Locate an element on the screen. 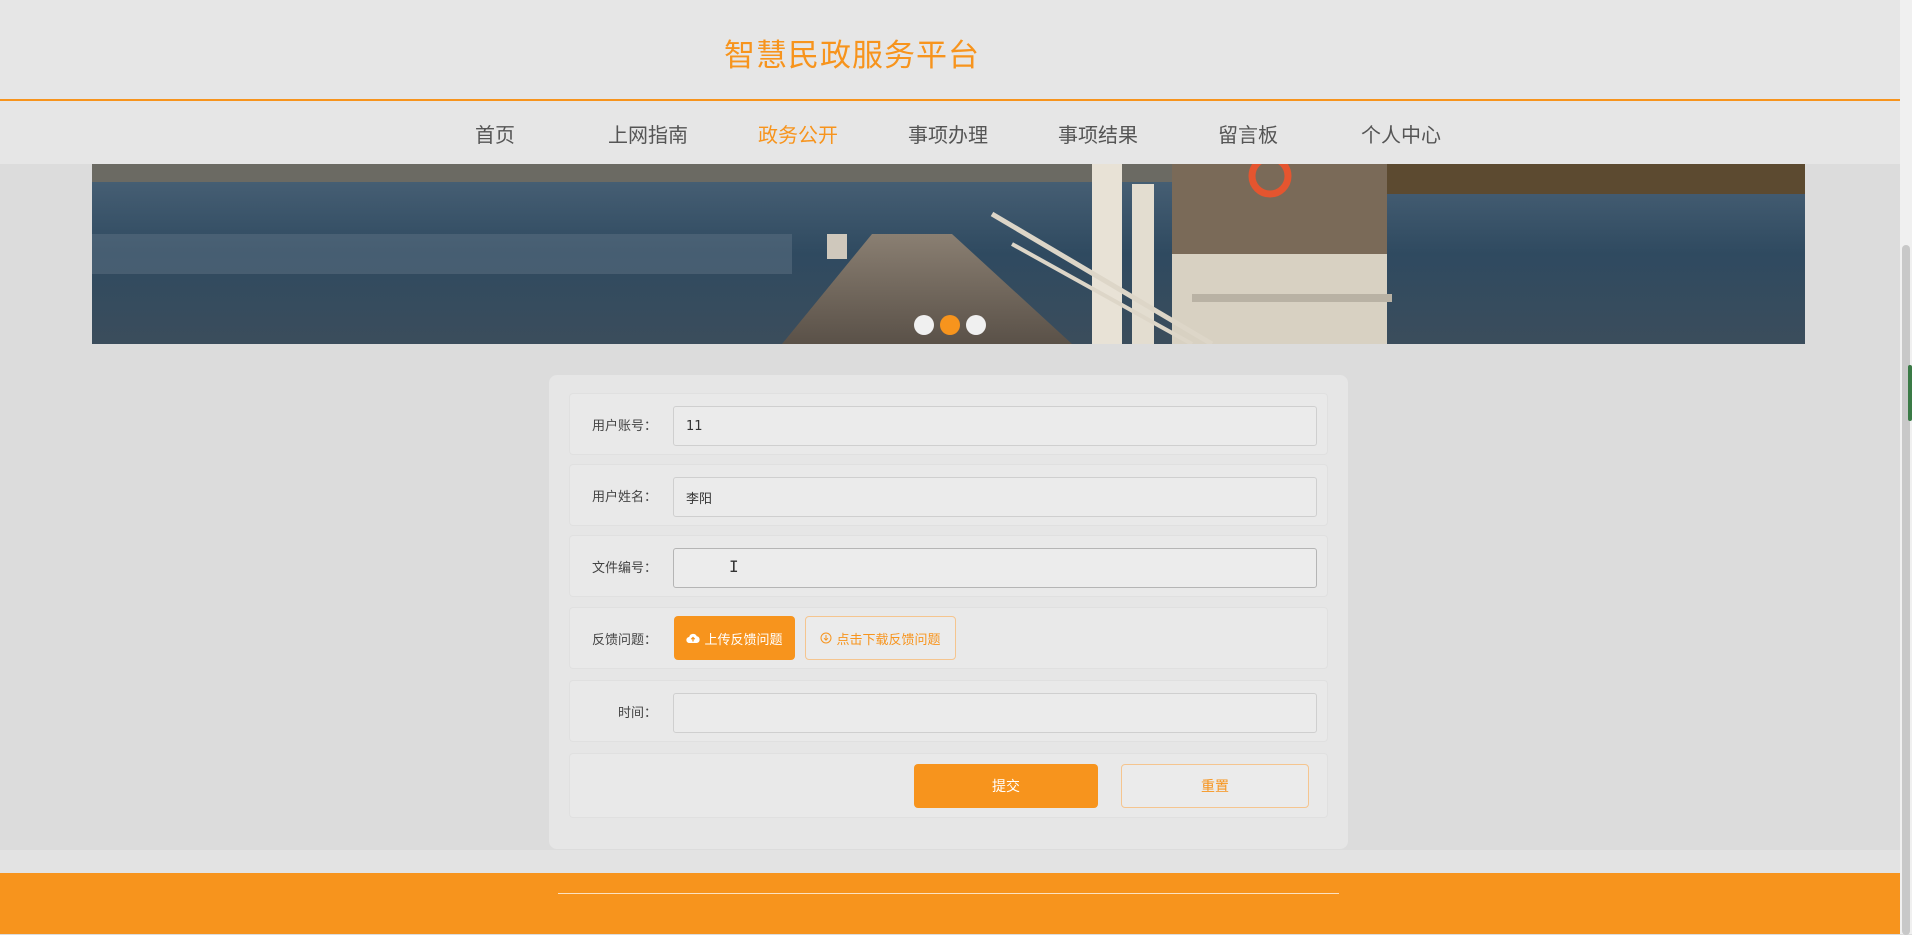 Image resolution: width=1912 pixels, height=935 pixels. time-input is located at coordinates (995, 713).